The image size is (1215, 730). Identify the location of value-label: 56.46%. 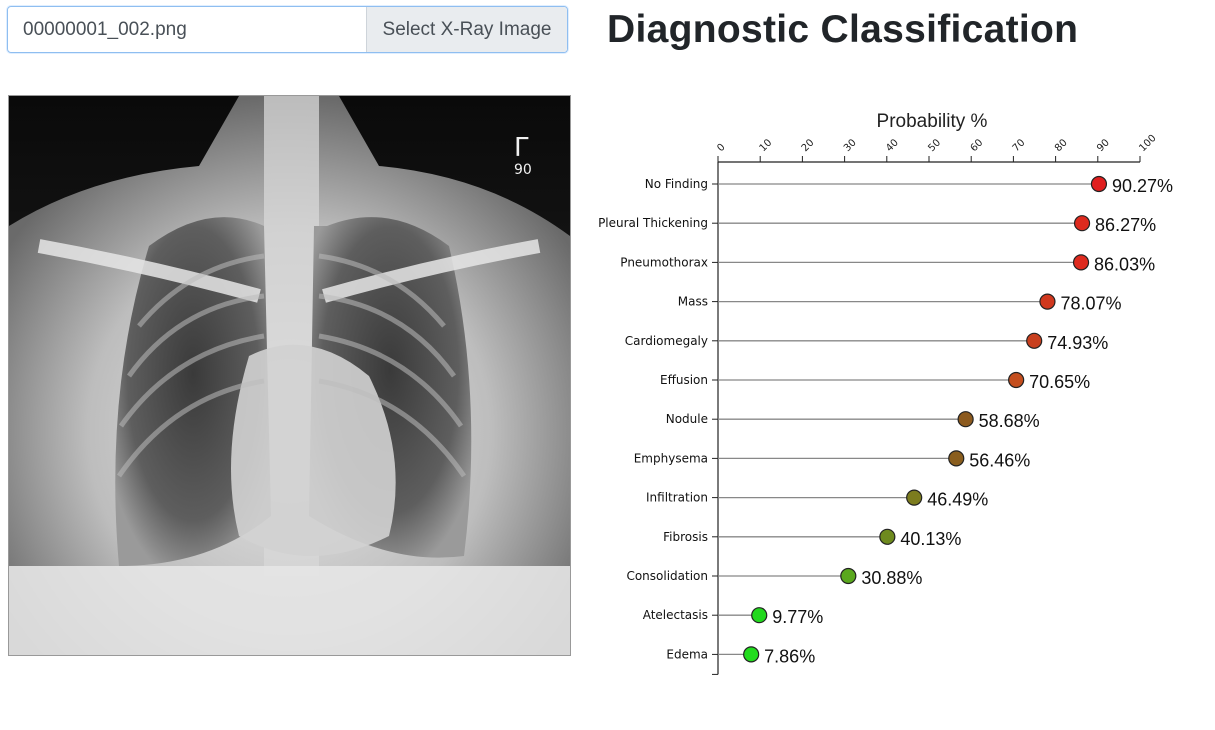
(999, 460).